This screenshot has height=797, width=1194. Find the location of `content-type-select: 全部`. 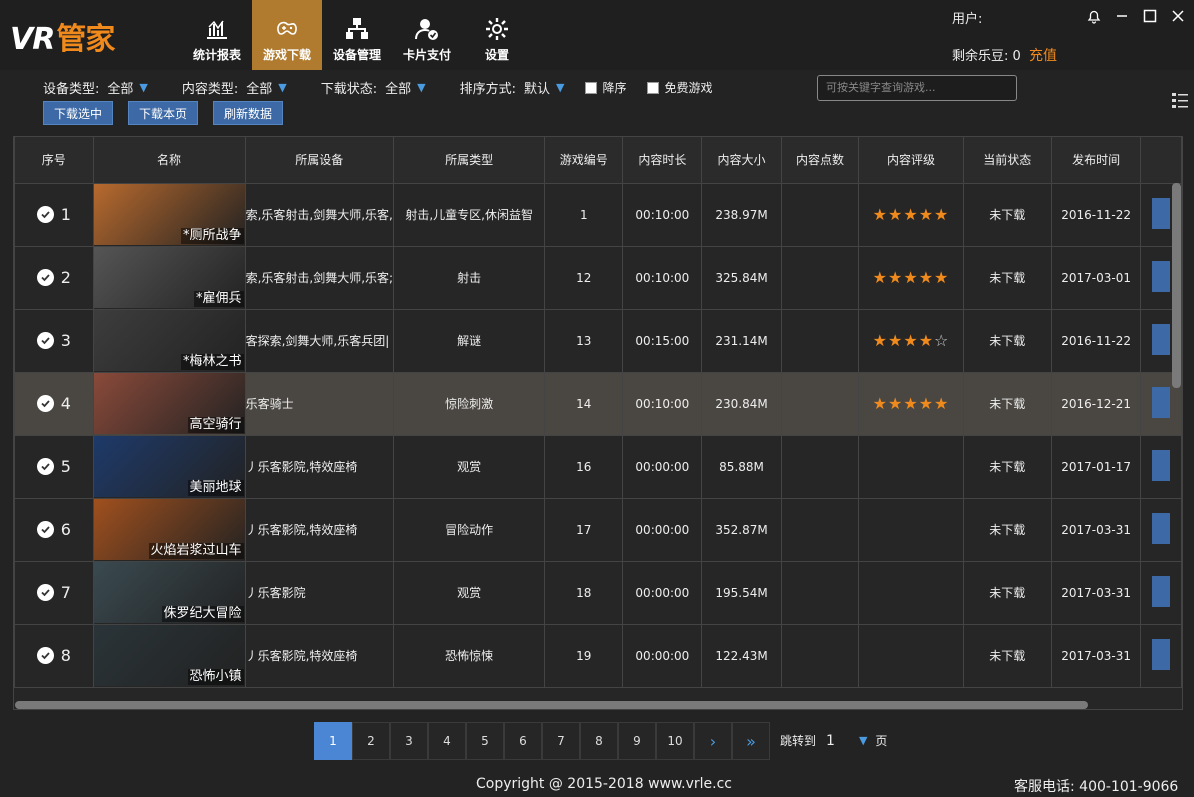

content-type-select: 全部 is located at coordinates (259, 87).